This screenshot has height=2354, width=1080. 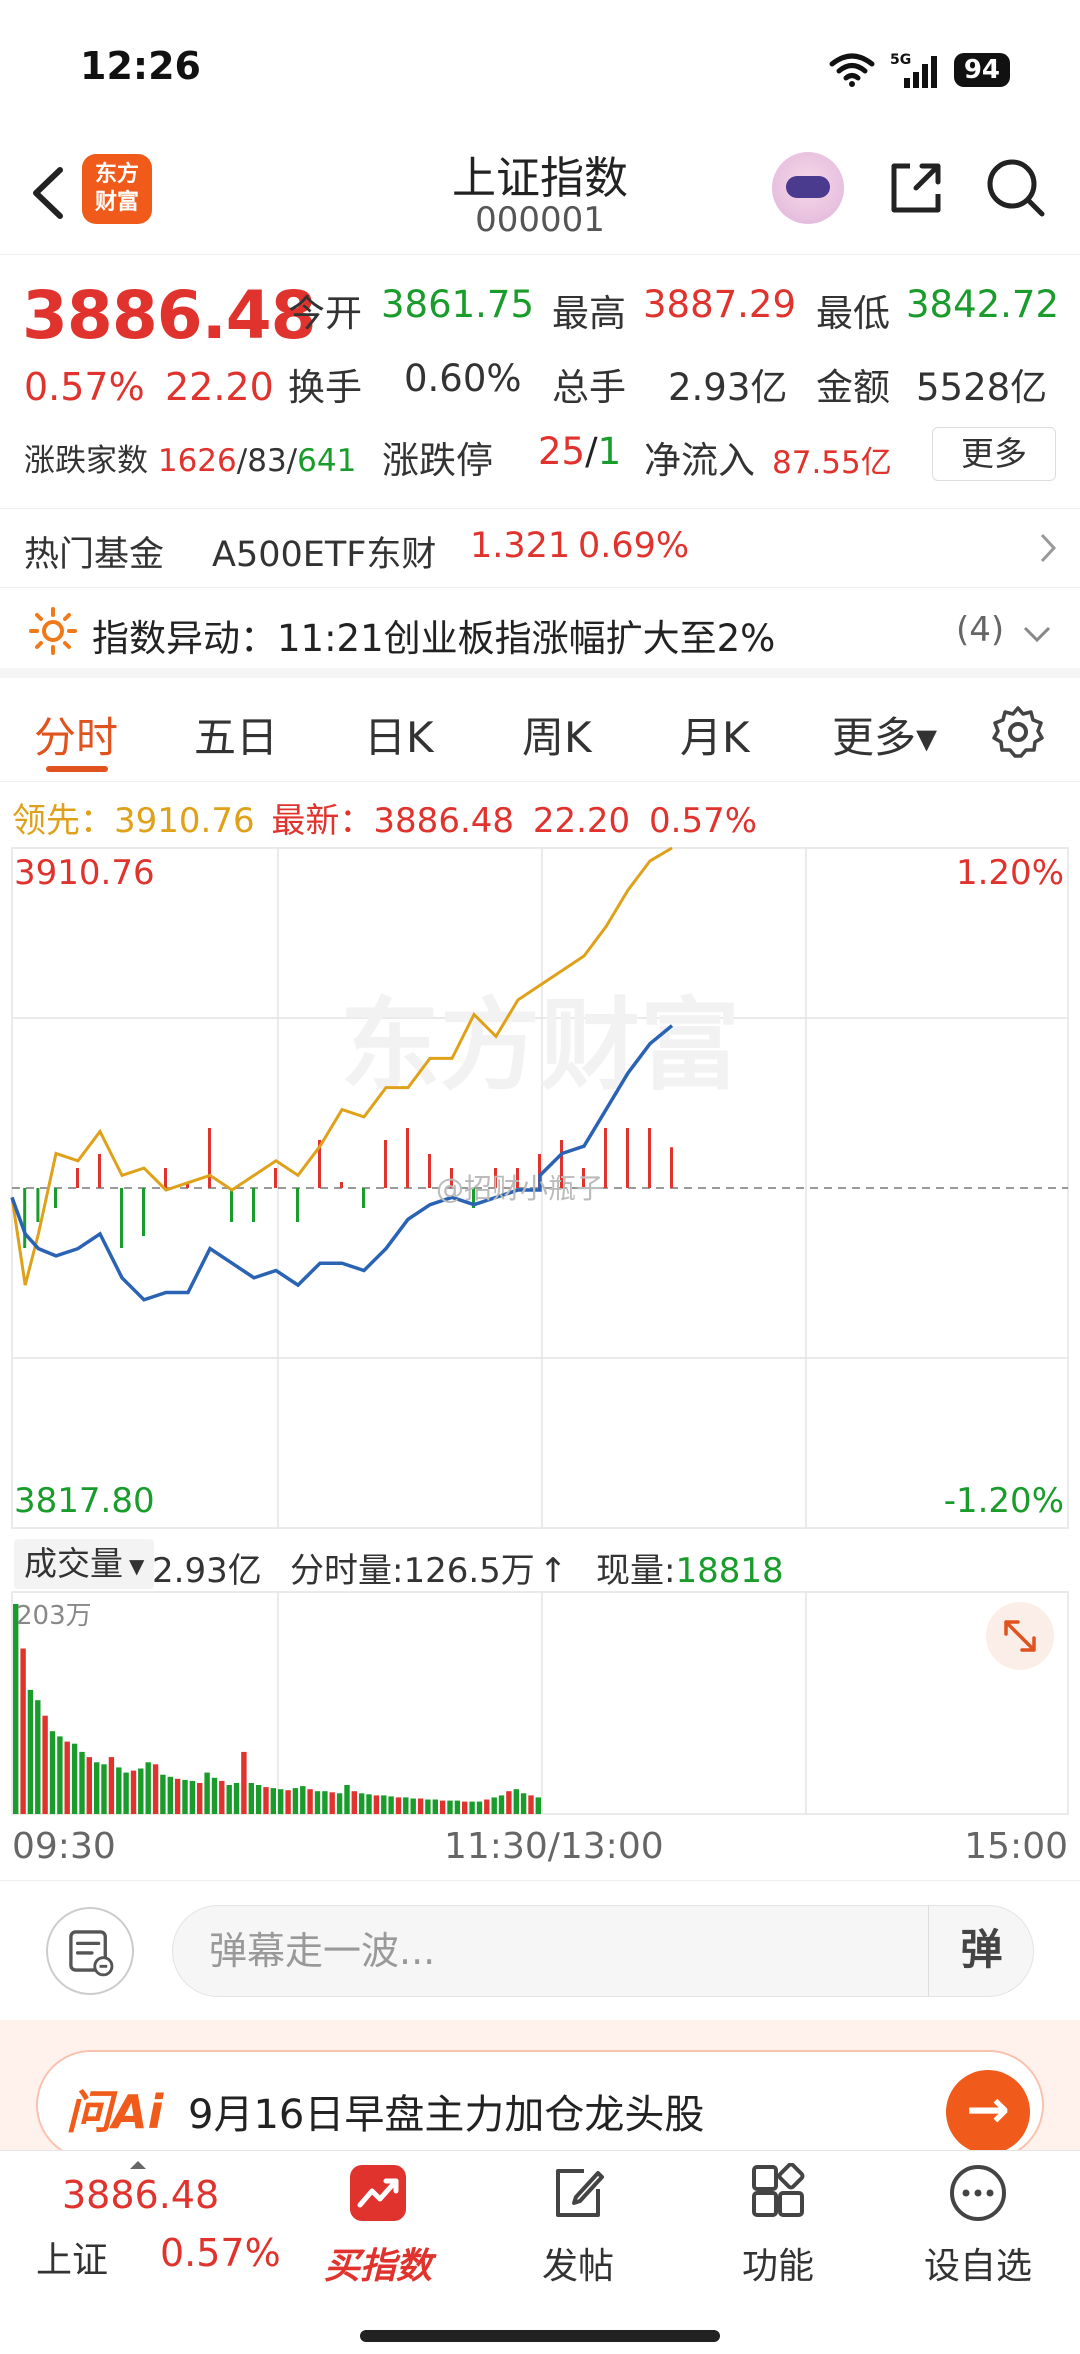 I want to click on low-value: 3842.72, so click(x=983, y=304).